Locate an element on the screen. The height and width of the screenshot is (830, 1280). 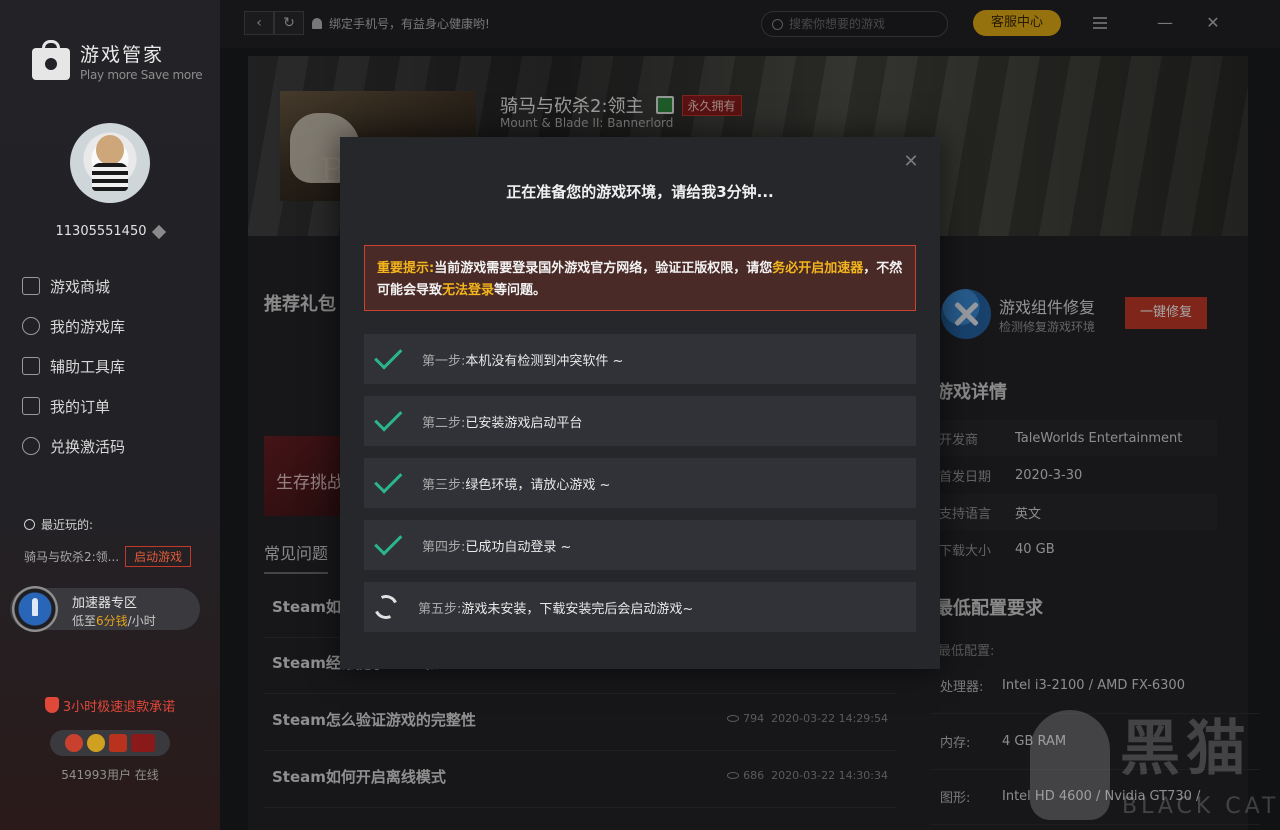
user-id: 11305551450 is located at coordinates (110, 231).